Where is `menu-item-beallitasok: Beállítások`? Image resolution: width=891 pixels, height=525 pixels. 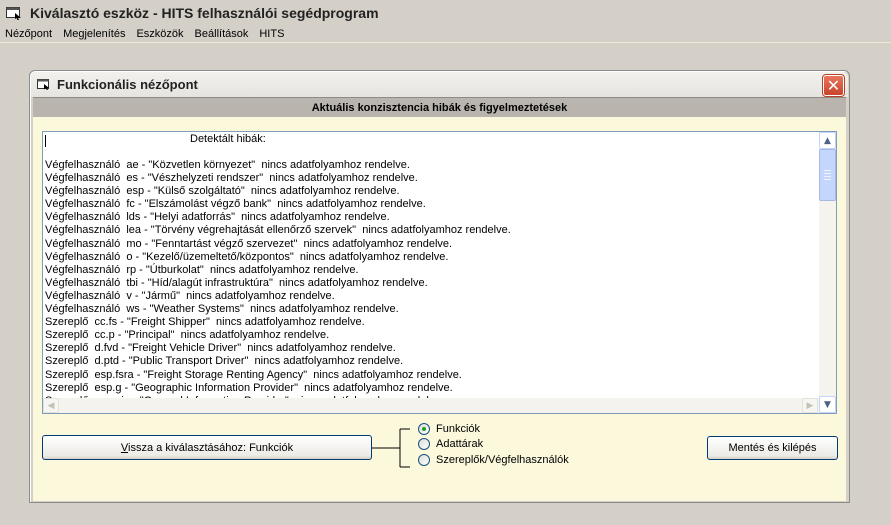
menu-item-beallitasok: Beállítások is located at coordinates (222, 34).